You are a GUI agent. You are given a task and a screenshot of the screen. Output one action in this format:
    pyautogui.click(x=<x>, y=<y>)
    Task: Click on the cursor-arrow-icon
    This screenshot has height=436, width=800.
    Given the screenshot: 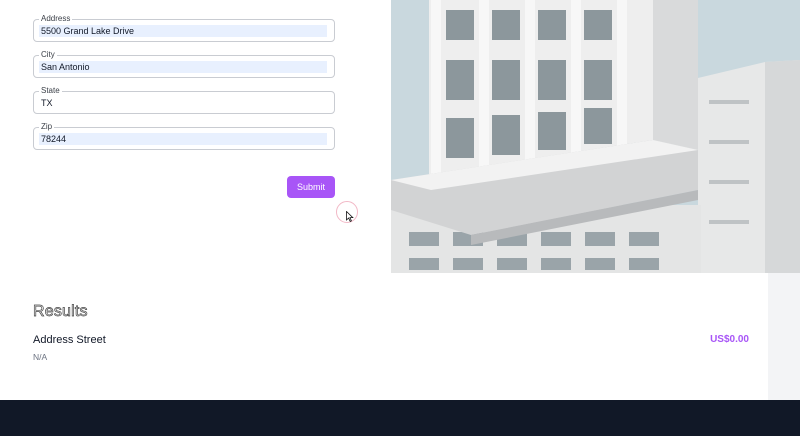 What is the action you would take?
    pyautogui.click(x=350, y=216)
    